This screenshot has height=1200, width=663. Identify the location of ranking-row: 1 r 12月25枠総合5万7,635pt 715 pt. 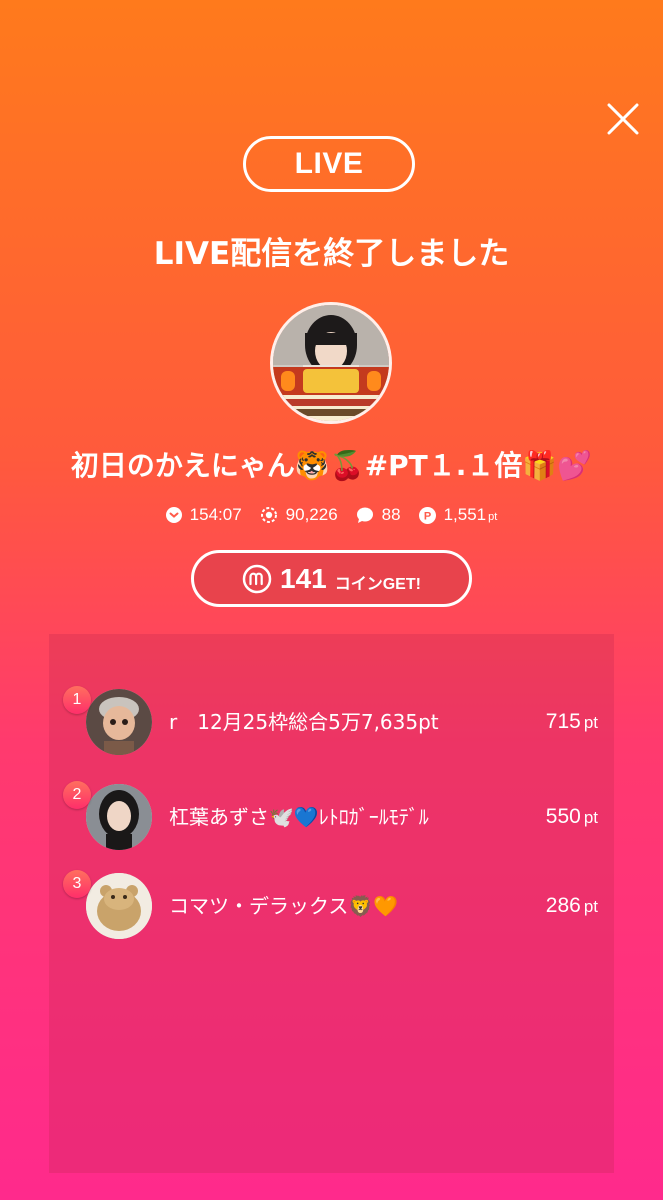
(331, 721).